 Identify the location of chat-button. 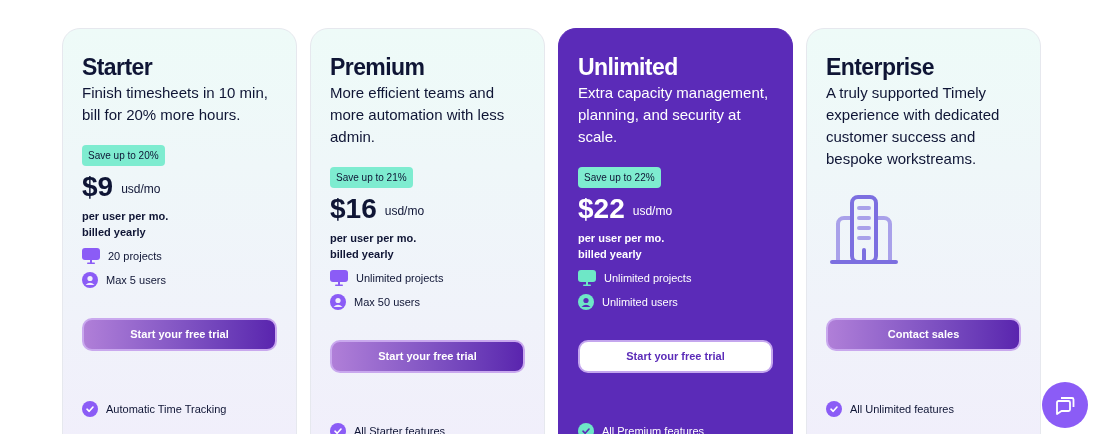
(1065, 405).